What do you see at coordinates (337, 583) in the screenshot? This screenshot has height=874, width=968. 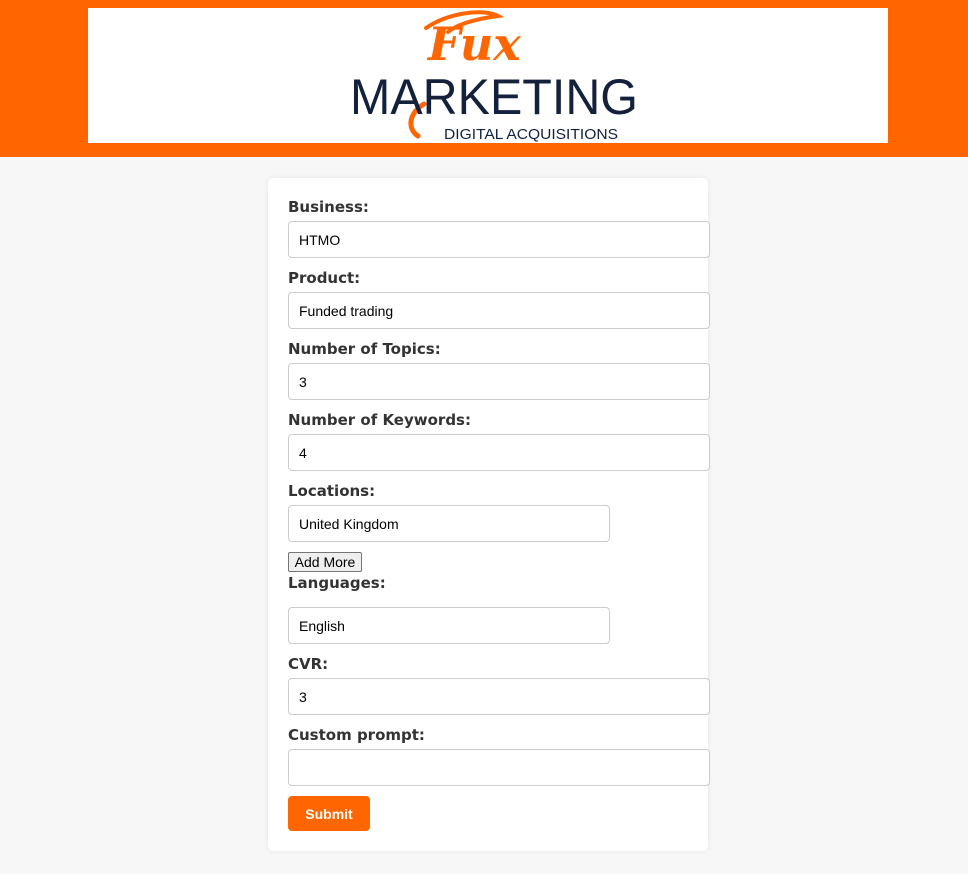 I see `languages-label: Languages:` at bounding box center [337, 583].